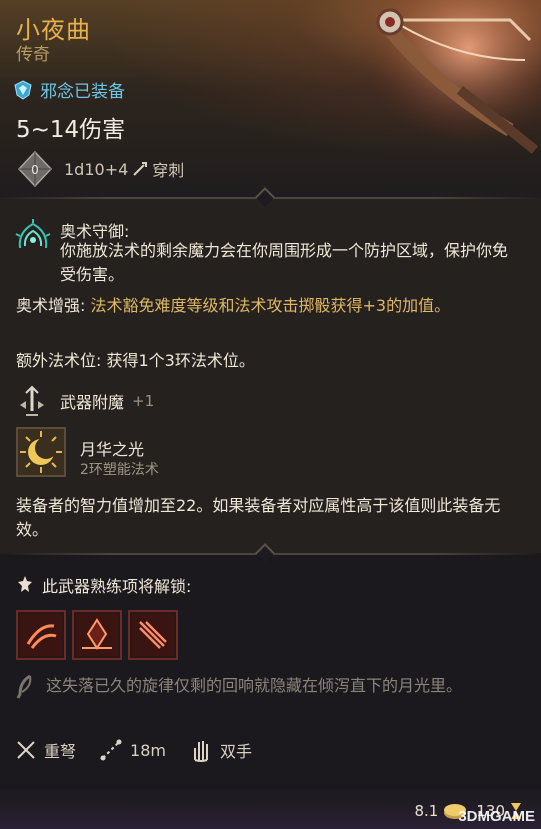 The width and height of the screenshot is (541, 829). I want to click on handedness-stat: 双手, so click(221, 750).